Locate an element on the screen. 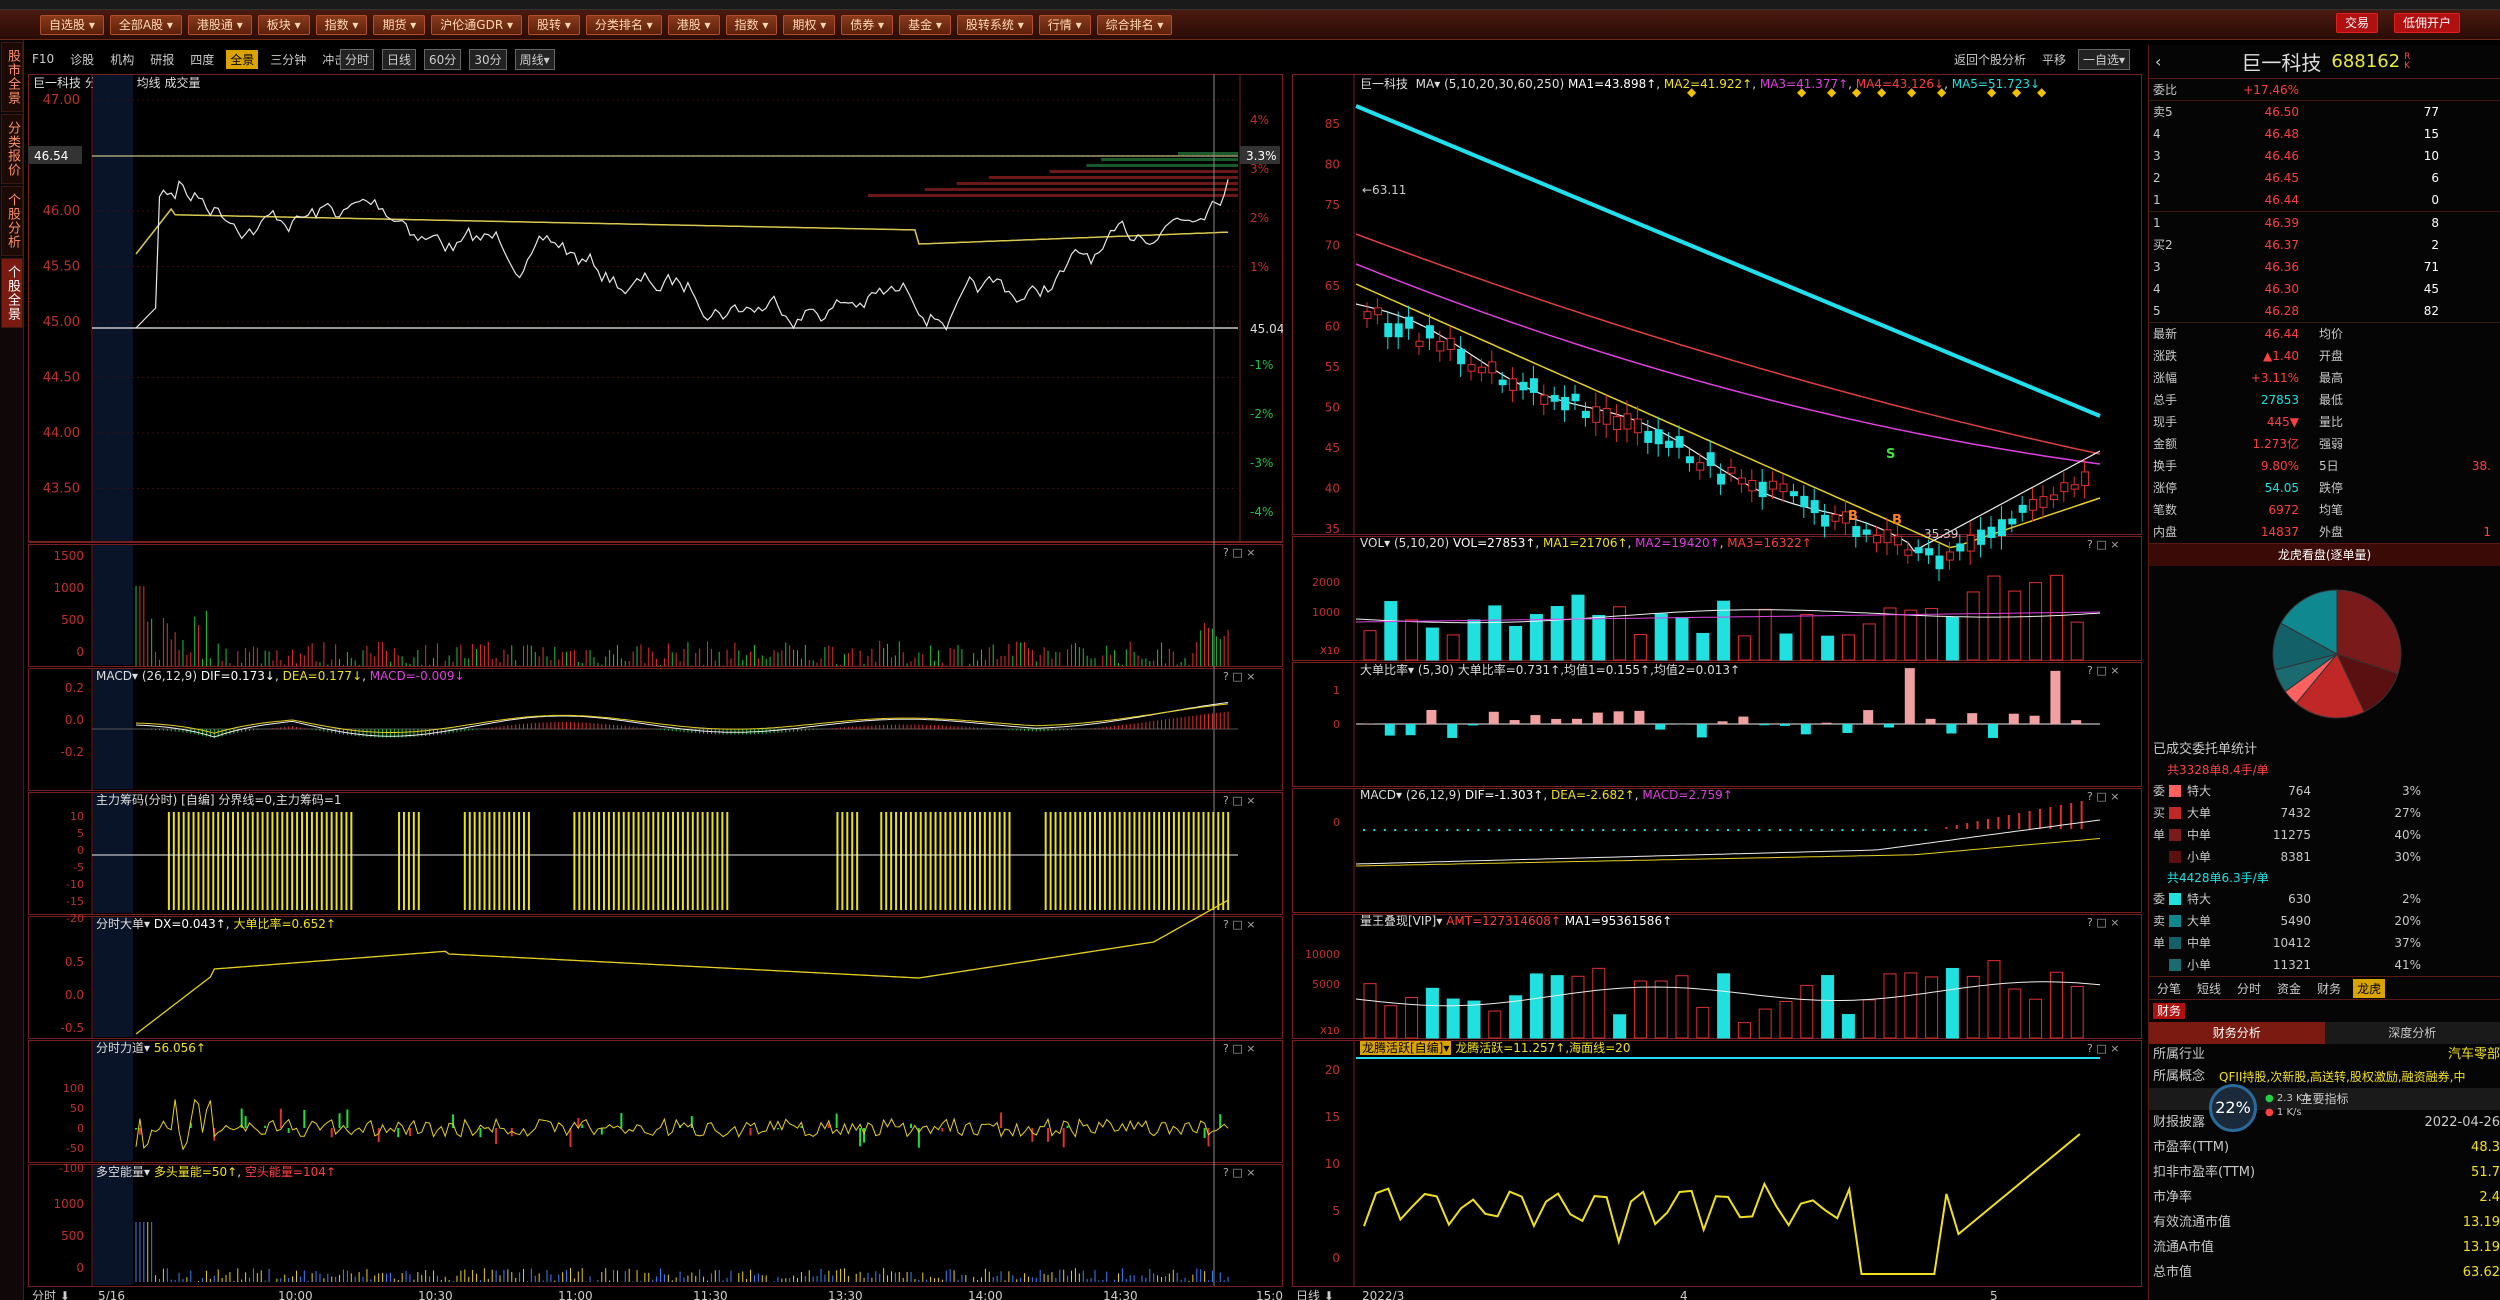  panel-controls-3: ? □ × is located at coordinates (1239, 800).